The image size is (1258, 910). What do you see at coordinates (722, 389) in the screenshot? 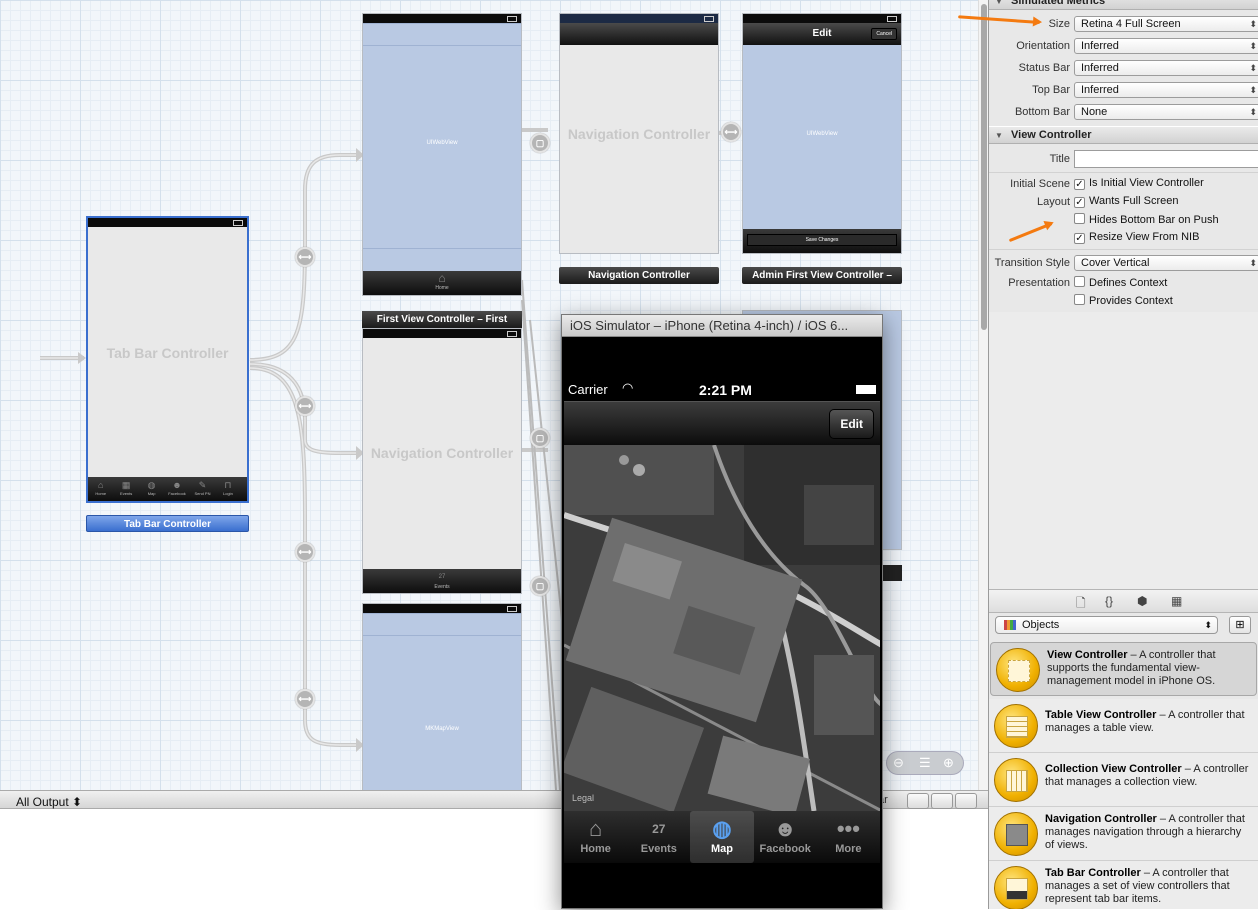
I see `device-status-bar: Carrier ◠ 2:21 PM` at bounding box center [722, 389].